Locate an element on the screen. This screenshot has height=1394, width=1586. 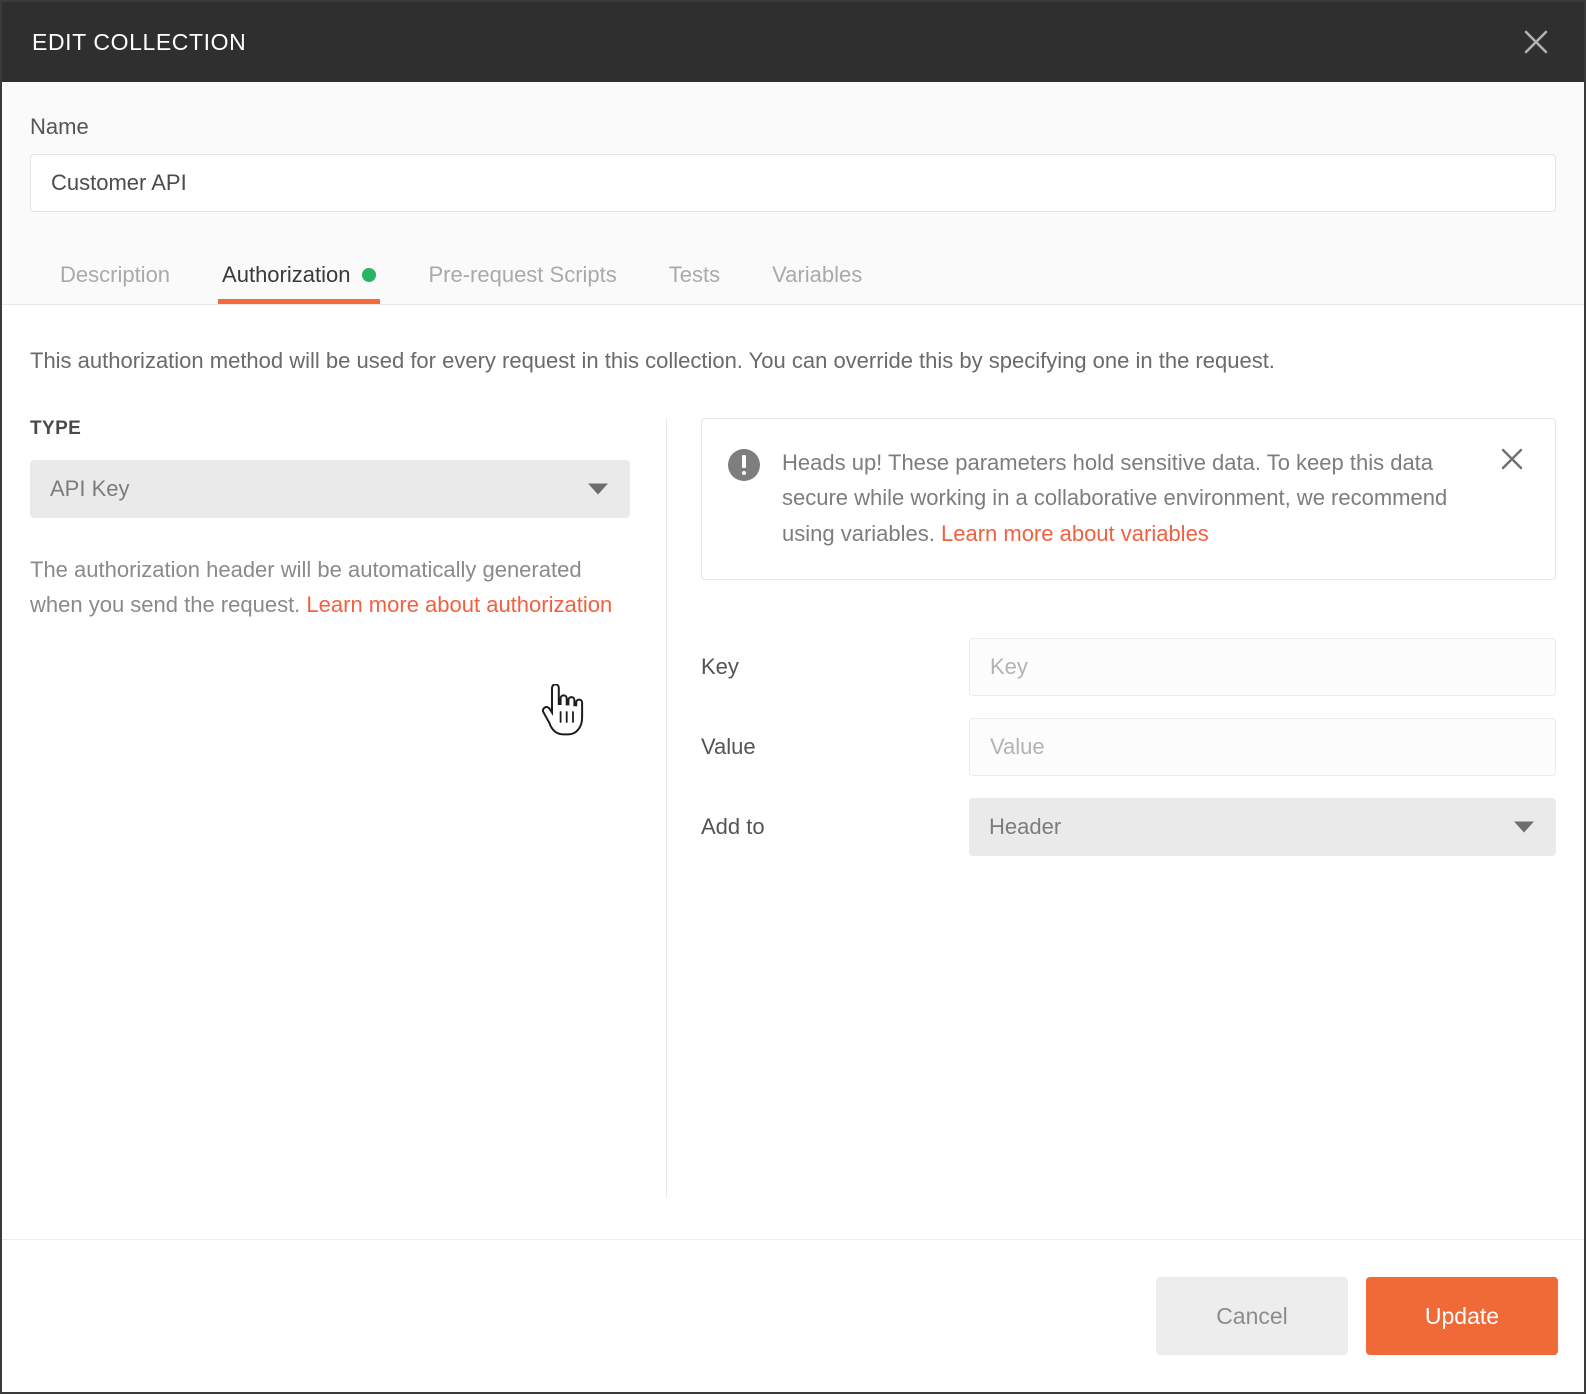
tab-label: Tests is located at coordinates (694, 274).